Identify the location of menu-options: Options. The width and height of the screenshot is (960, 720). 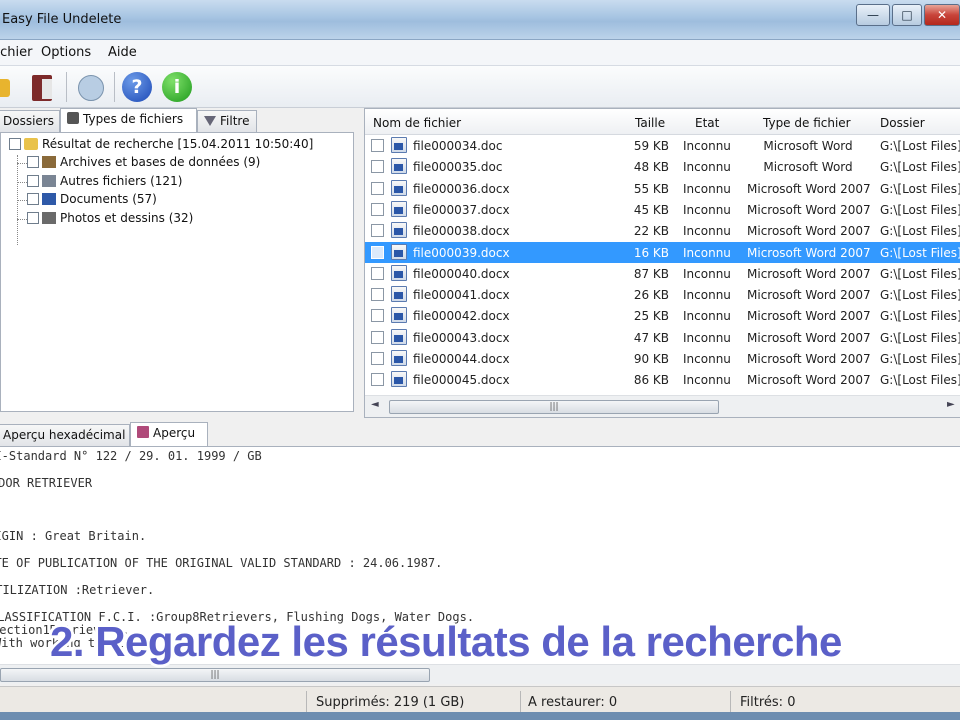
(66, 52).